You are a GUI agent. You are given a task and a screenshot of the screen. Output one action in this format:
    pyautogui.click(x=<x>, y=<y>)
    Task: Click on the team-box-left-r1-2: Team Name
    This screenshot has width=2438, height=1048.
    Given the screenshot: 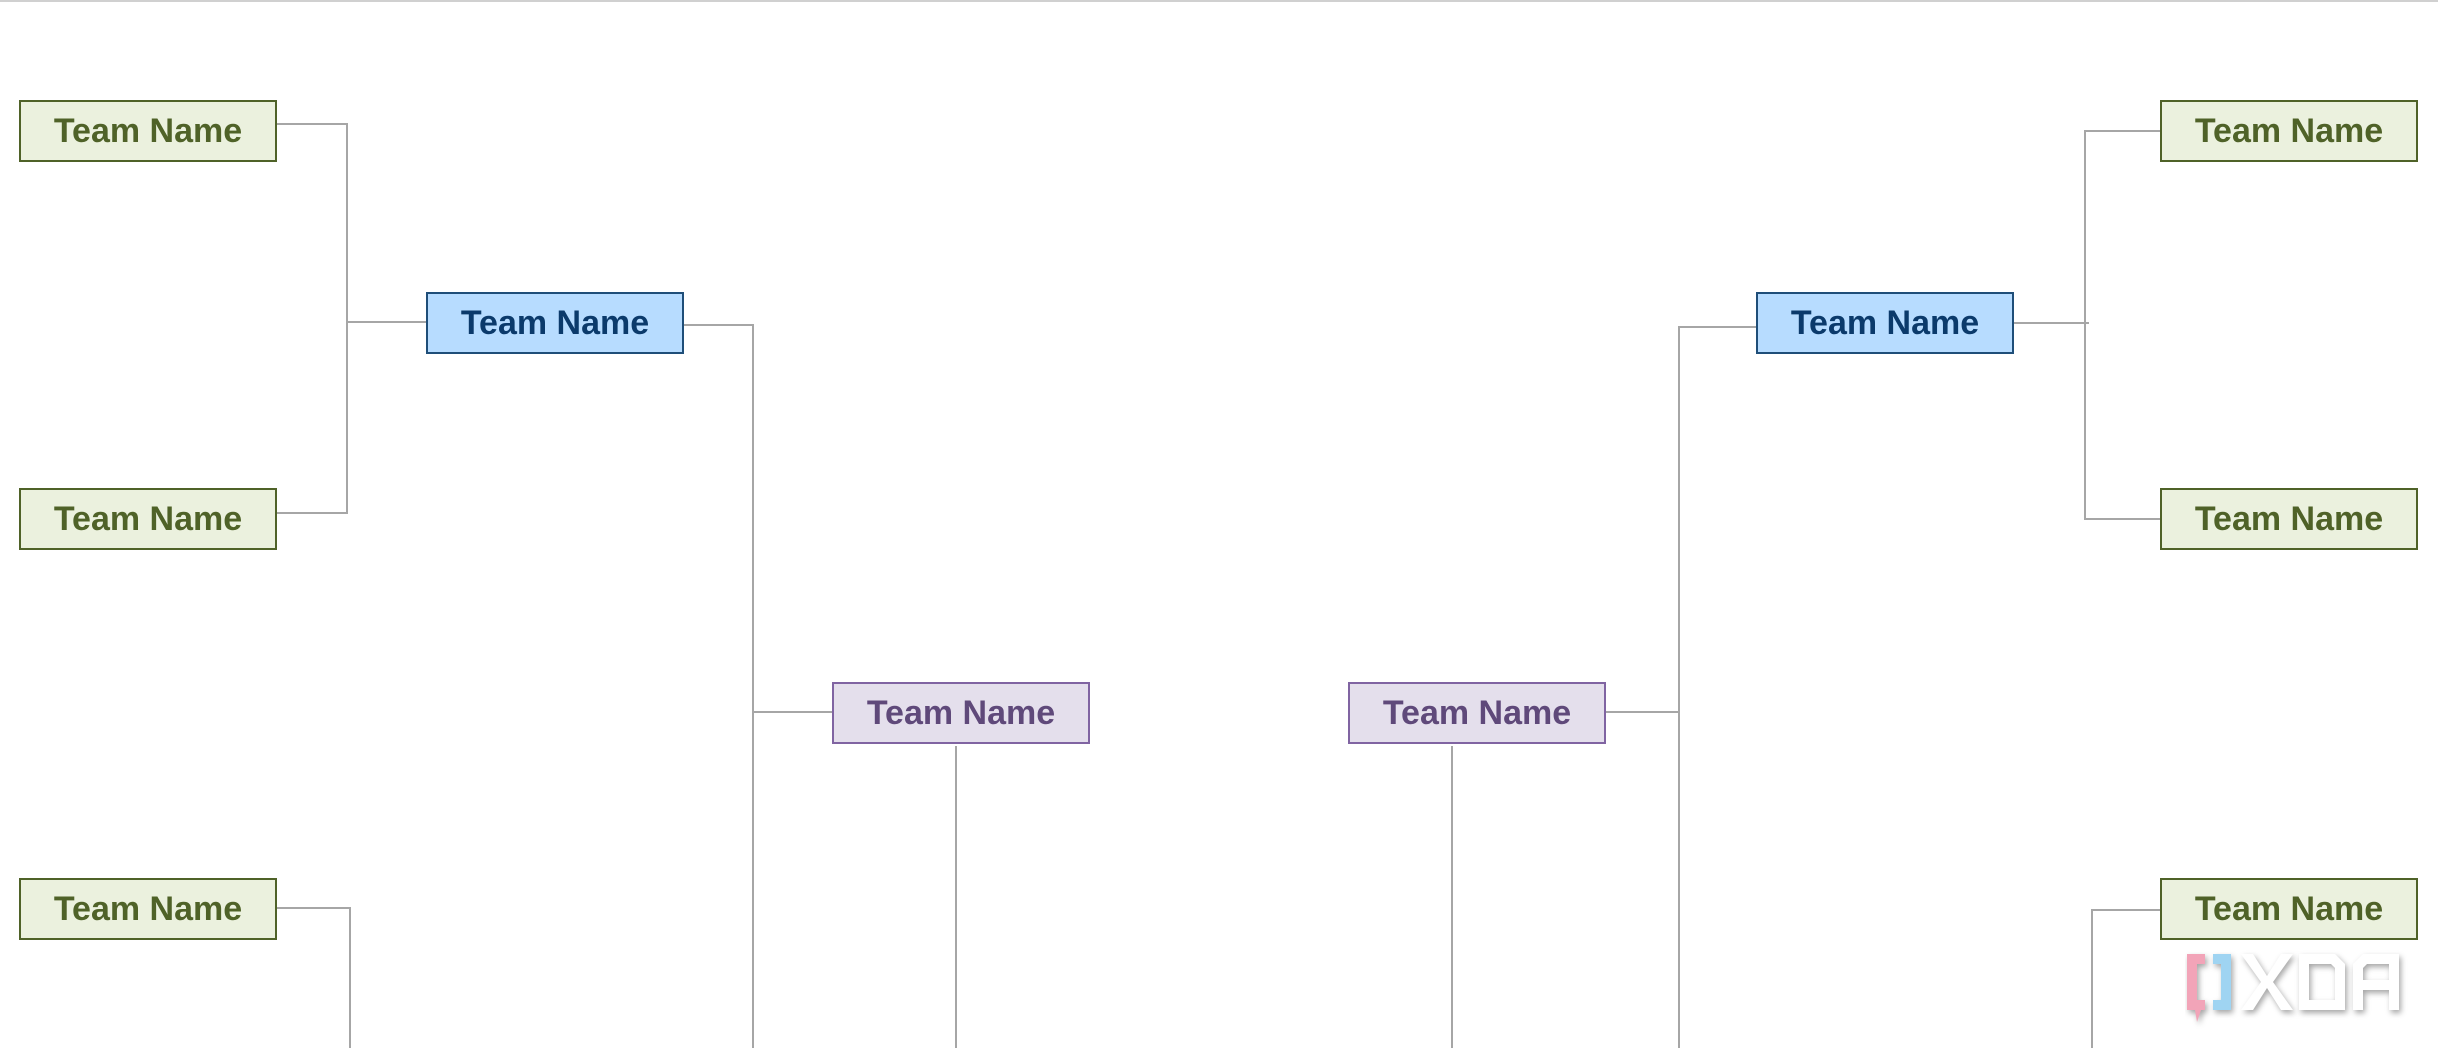 What is the action you would take?
    pyautogui.click(x=148, y=519)
    